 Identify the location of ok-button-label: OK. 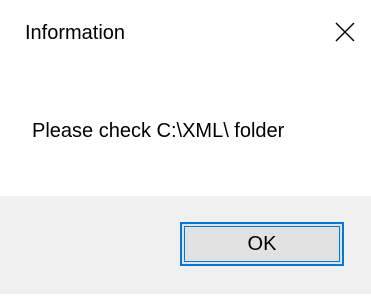
(262, 243).